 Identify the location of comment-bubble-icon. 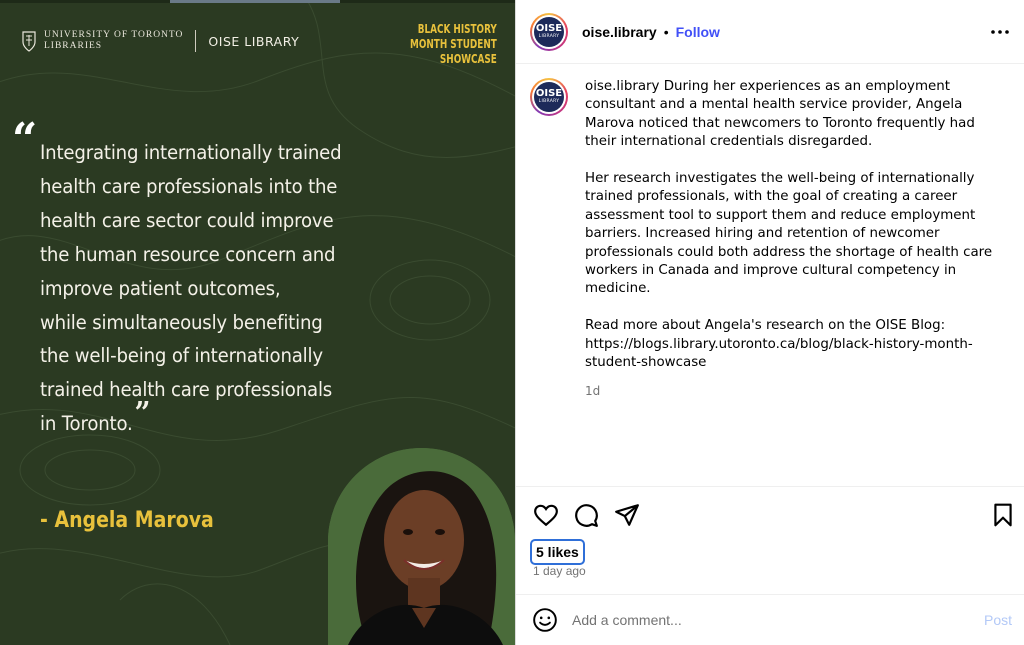
(586, 515).